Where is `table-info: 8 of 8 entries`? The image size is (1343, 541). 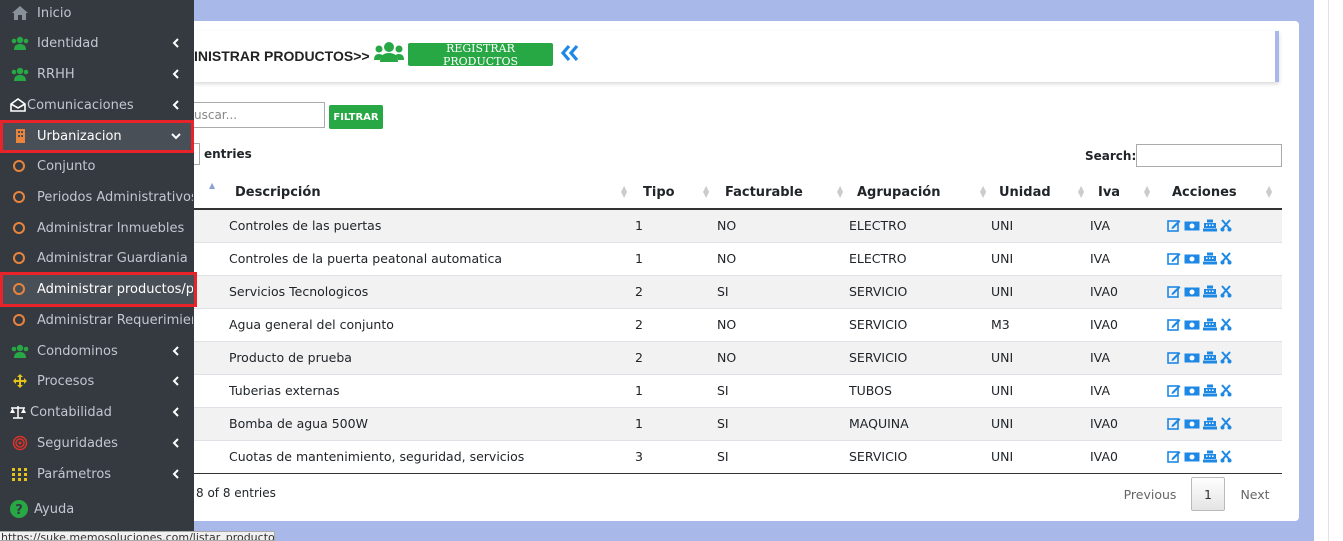 table-info: 8 of 8 entries is located at coordinates (236, 493).